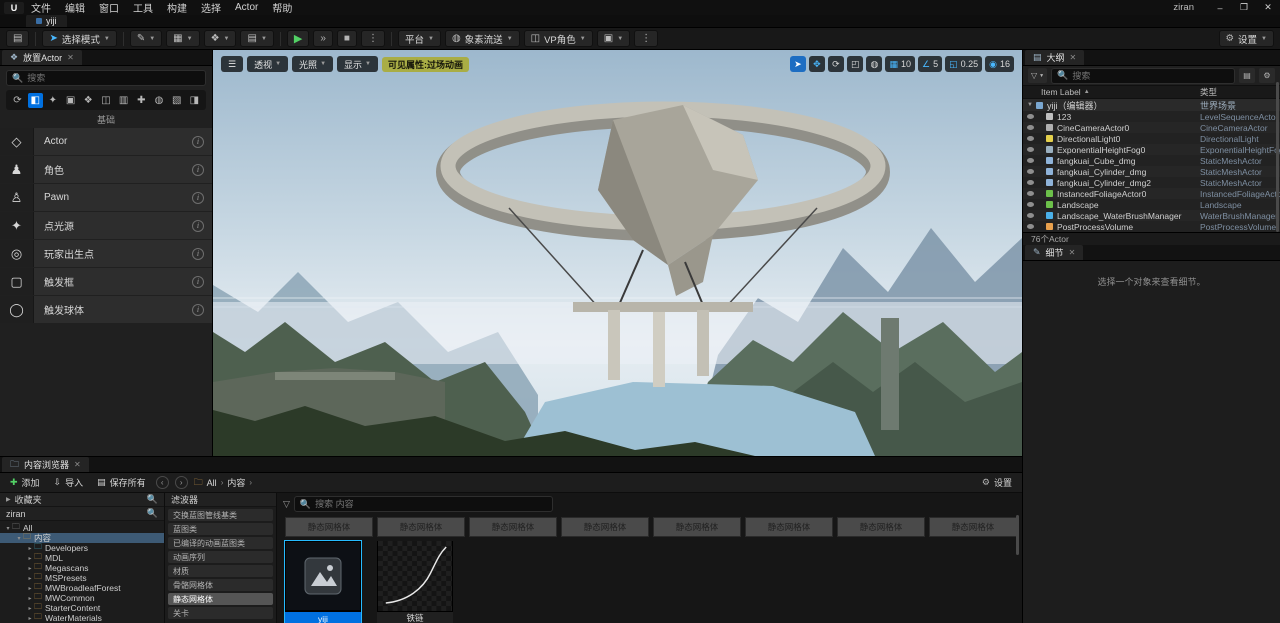  What do you see at coordinates (1240, 92) in the screenshot?
I see `column-type: 类型` at bounding box center [1240, 92].